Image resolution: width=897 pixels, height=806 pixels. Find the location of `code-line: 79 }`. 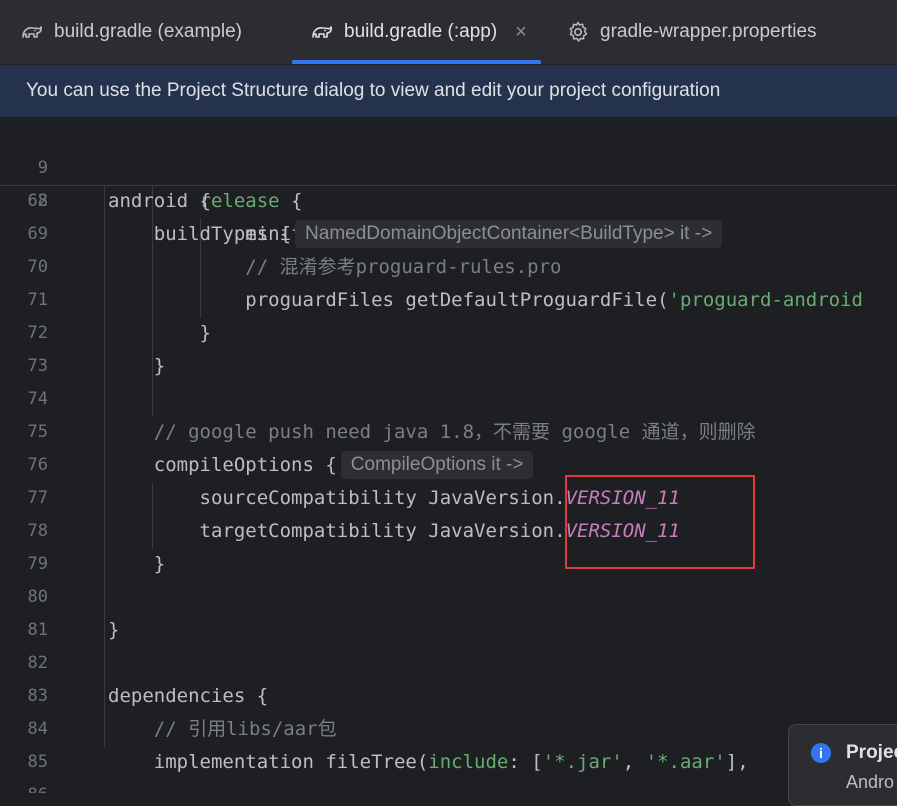

code-line: 79 } is located at coordinates (448, 564).